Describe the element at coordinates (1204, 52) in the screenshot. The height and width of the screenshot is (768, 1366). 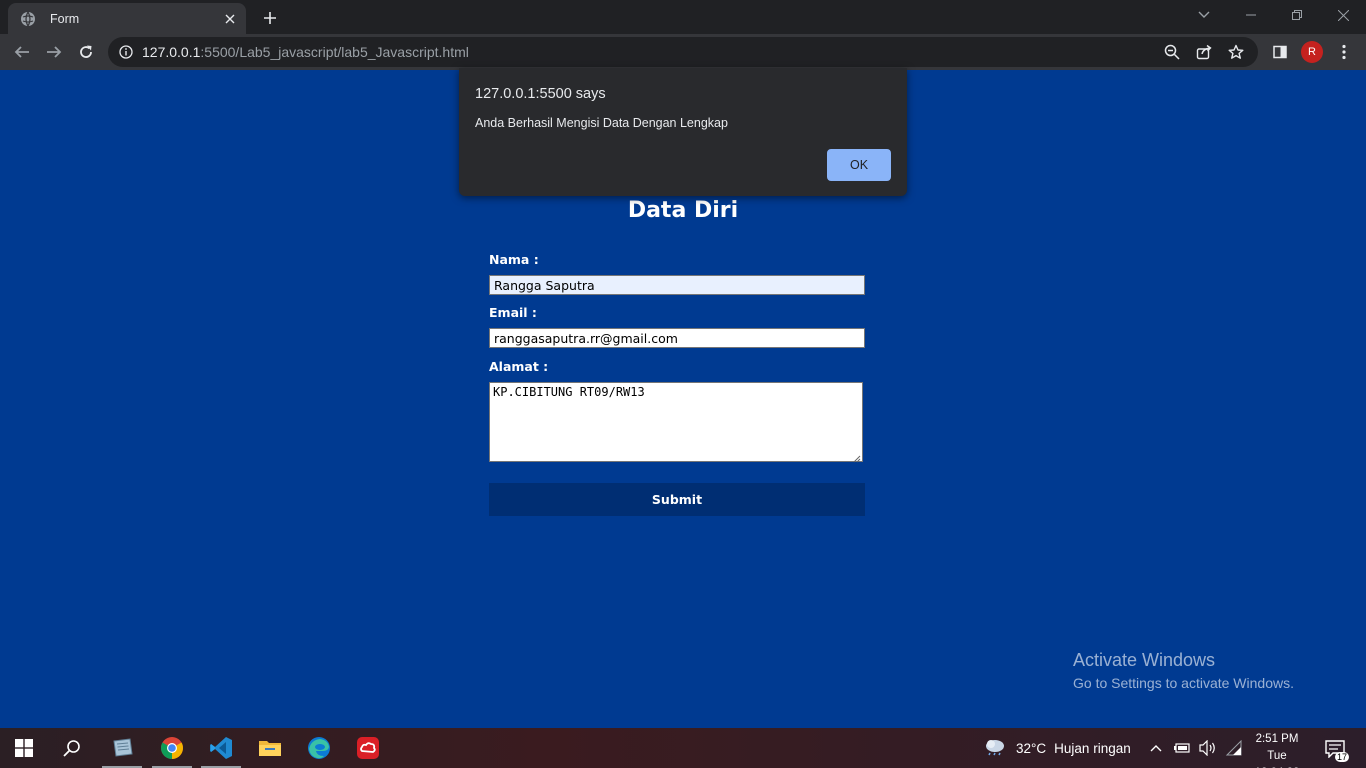
I see `share-icon` at that location.